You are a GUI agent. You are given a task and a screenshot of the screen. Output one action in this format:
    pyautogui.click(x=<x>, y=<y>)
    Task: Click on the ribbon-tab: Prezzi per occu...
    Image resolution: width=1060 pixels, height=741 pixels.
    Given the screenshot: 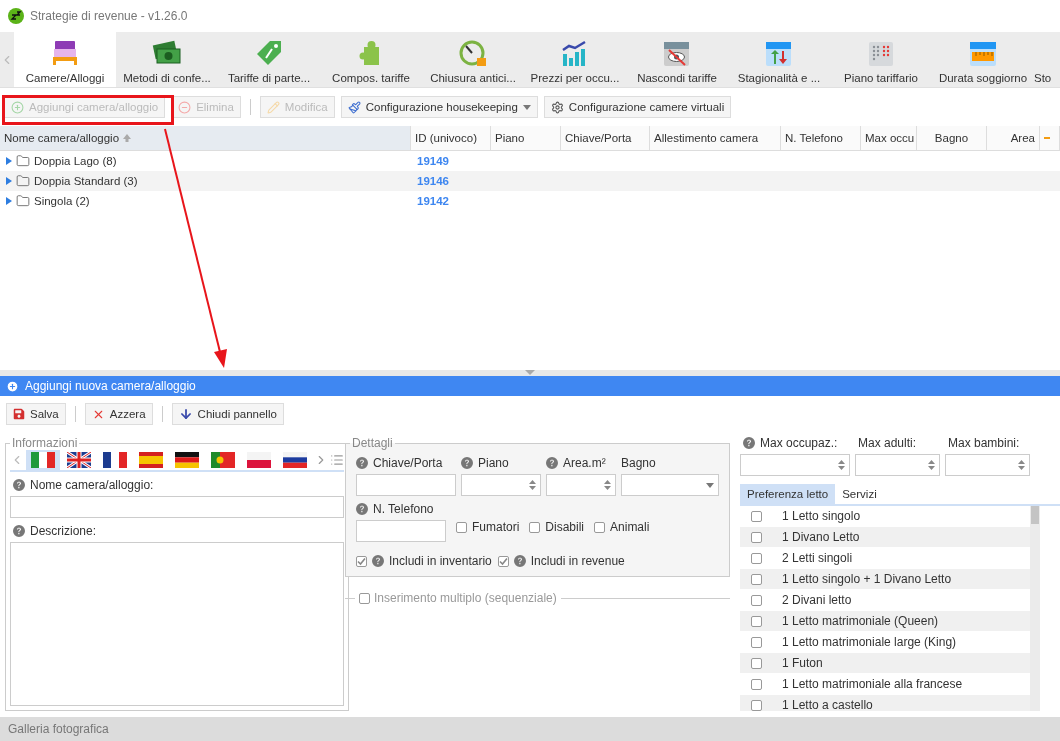 What is the action you would take?
    pyautogui.click(x=575, y=59)
    